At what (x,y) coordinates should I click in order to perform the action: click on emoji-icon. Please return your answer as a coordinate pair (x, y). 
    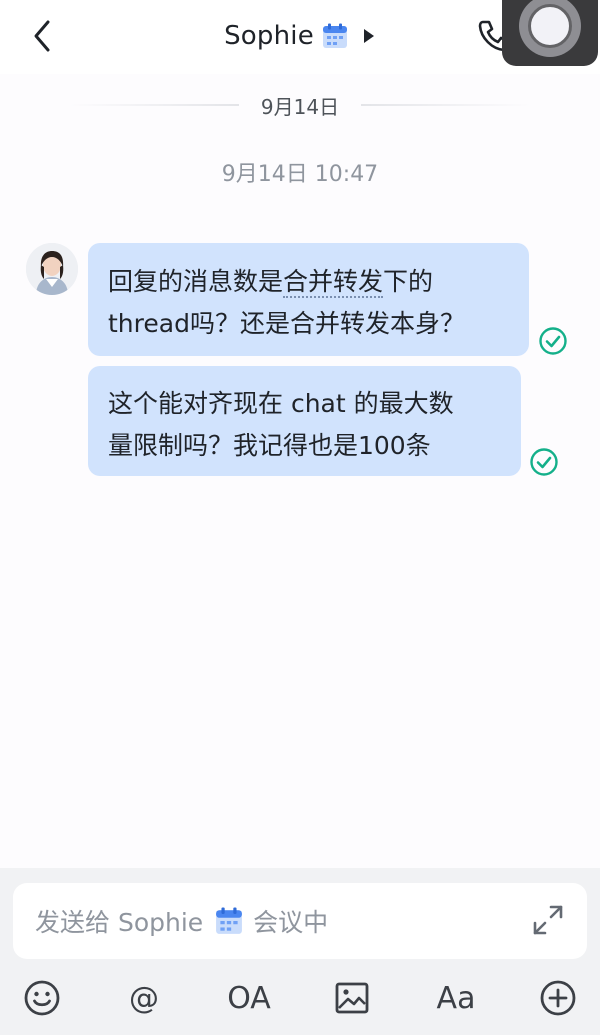
    Looking at the image, I should click on (42, 998).